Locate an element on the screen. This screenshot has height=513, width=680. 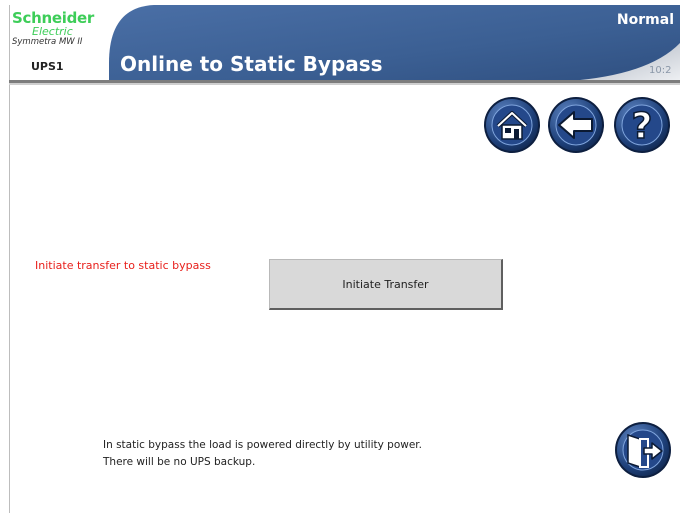
info-line-2: There will be no UPS backup. is located at coordinates (179, 462).